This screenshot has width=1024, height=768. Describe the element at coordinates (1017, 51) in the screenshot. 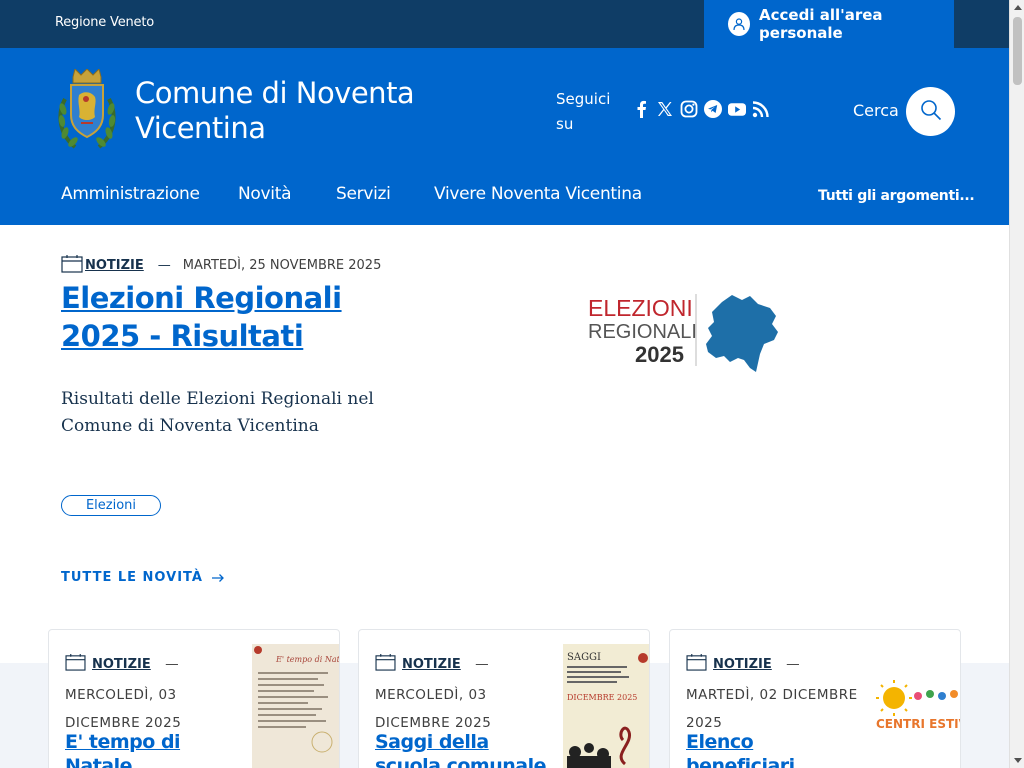

I see `scrollbar-thumb` at that location.